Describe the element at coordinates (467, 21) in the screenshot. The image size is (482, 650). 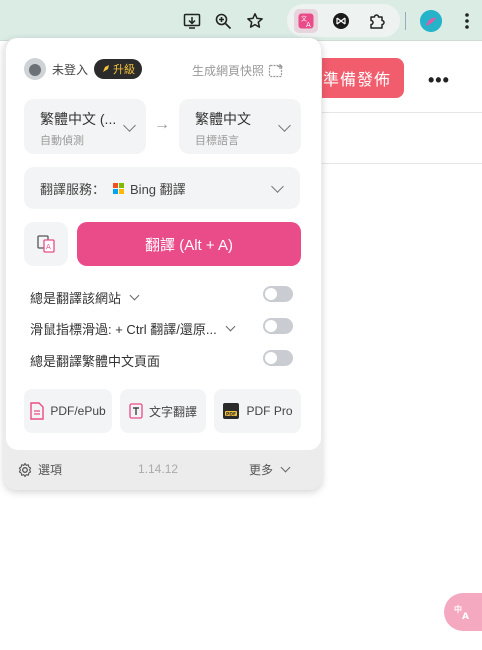
I see `kebab-menu-icon` at that location.